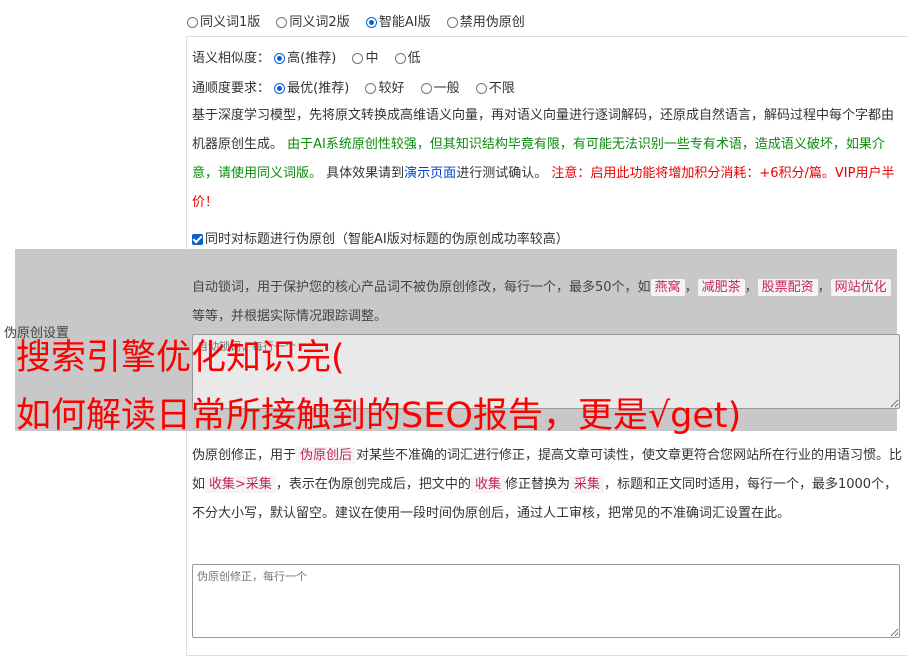 The image size is (911, 658). What do you see at coordinates (359, 86) in the screenshot?
I see `fluency-row: 通顺度要求： 最优(推荐) 较好 一般 不限` at bounding box center [359, 86].